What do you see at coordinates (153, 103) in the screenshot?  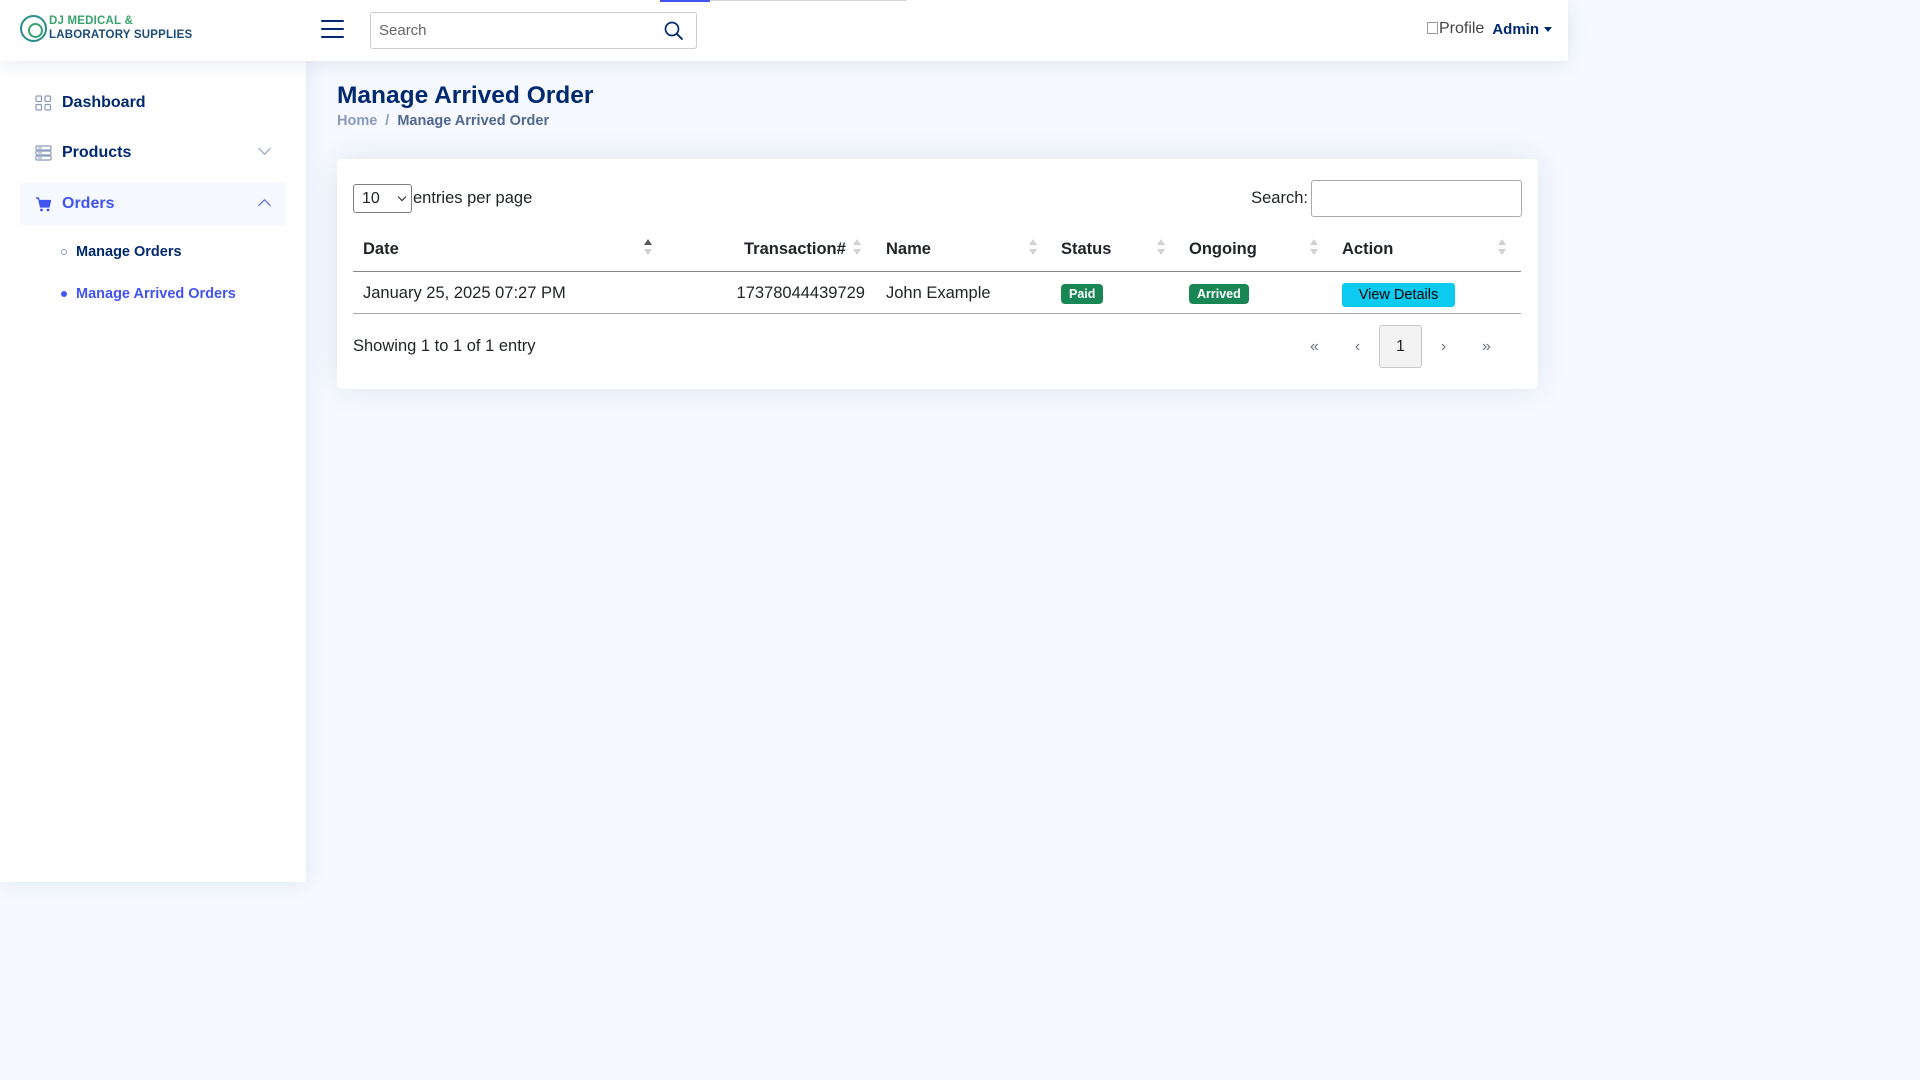 I see `sidebar-item-dashboard: Dashboard` at bounding box center [153, 103].